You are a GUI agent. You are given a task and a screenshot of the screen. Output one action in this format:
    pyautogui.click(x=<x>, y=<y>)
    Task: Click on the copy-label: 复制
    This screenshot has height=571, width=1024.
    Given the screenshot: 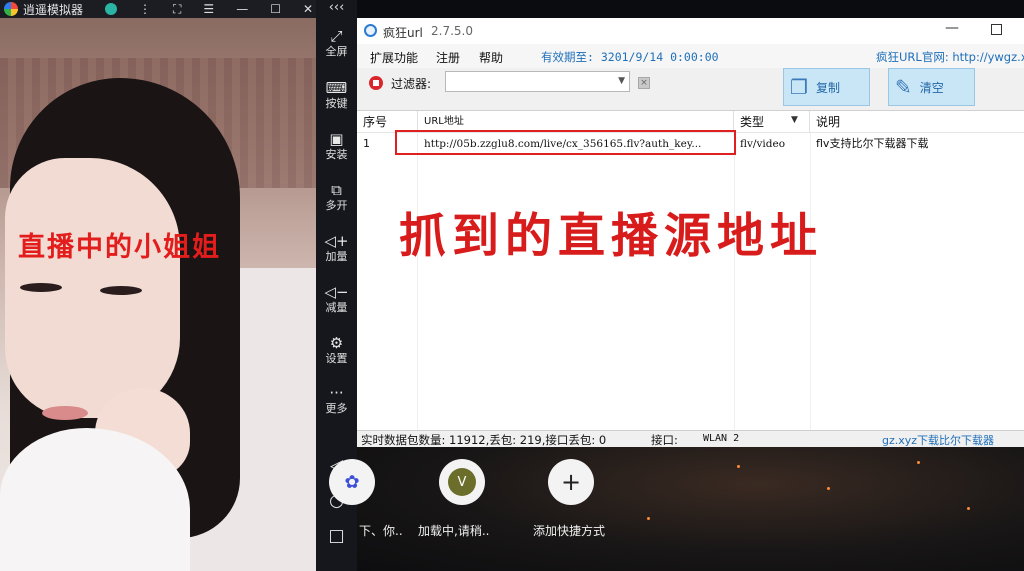 What is the action you would take?
    pyautogui.click(x=827, y=87)
    